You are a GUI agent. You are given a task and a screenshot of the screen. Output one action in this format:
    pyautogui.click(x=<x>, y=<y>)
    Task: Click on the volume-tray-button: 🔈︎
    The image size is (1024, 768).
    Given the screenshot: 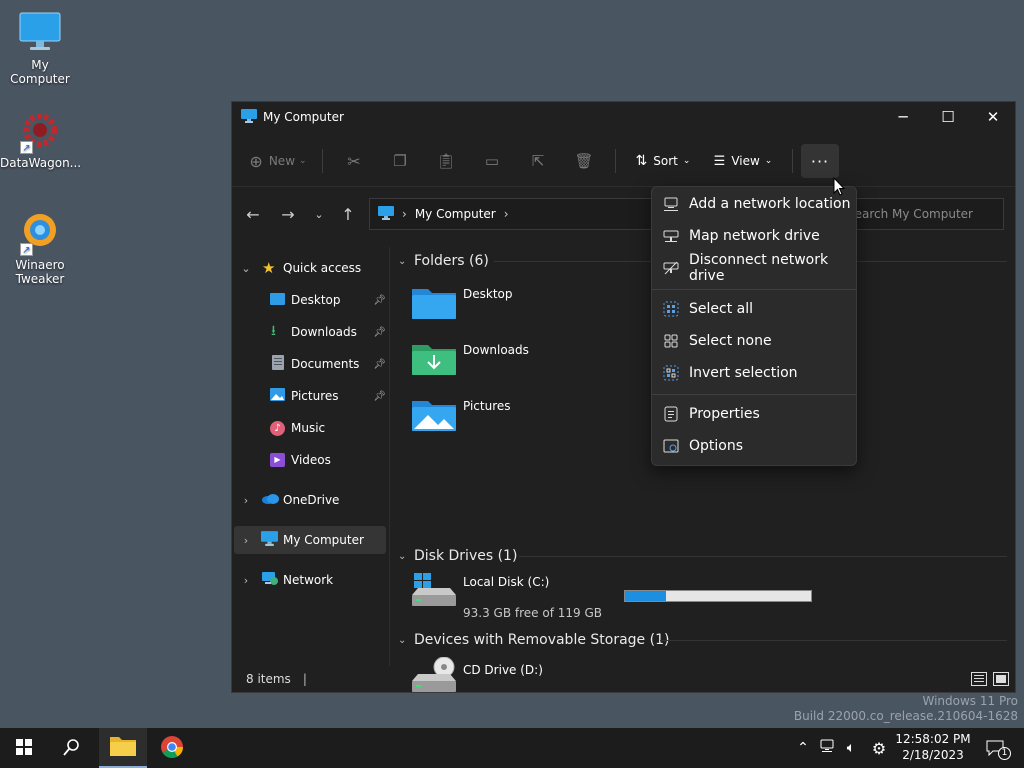 What is the action you would take?
    pyautogui.click(x=851, y=748)
    